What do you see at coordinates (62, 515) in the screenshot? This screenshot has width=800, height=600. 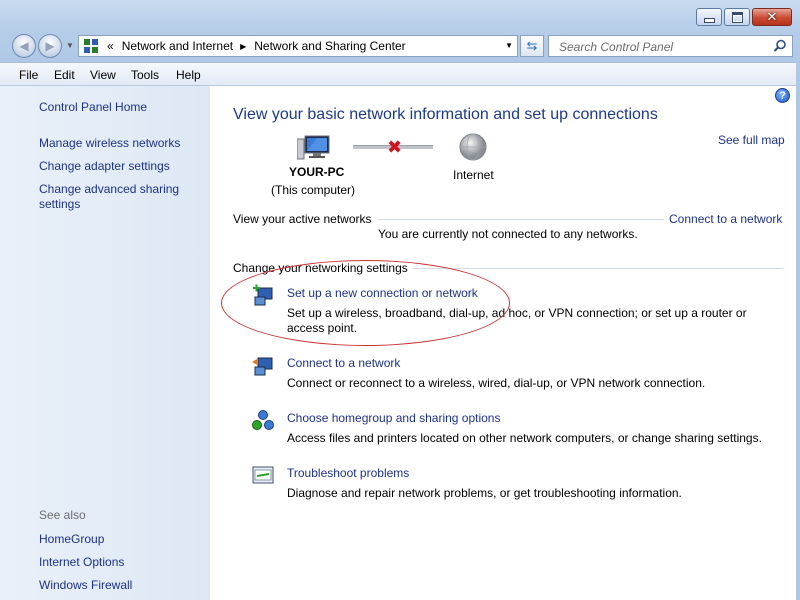 I see `see-also-heading: See also` at bounding box center [62, 515].